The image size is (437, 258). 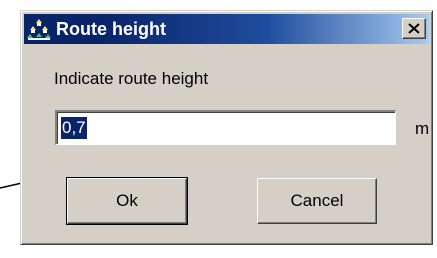 I want to click on route-height-input: 0,7, so click(x=225, y=127).